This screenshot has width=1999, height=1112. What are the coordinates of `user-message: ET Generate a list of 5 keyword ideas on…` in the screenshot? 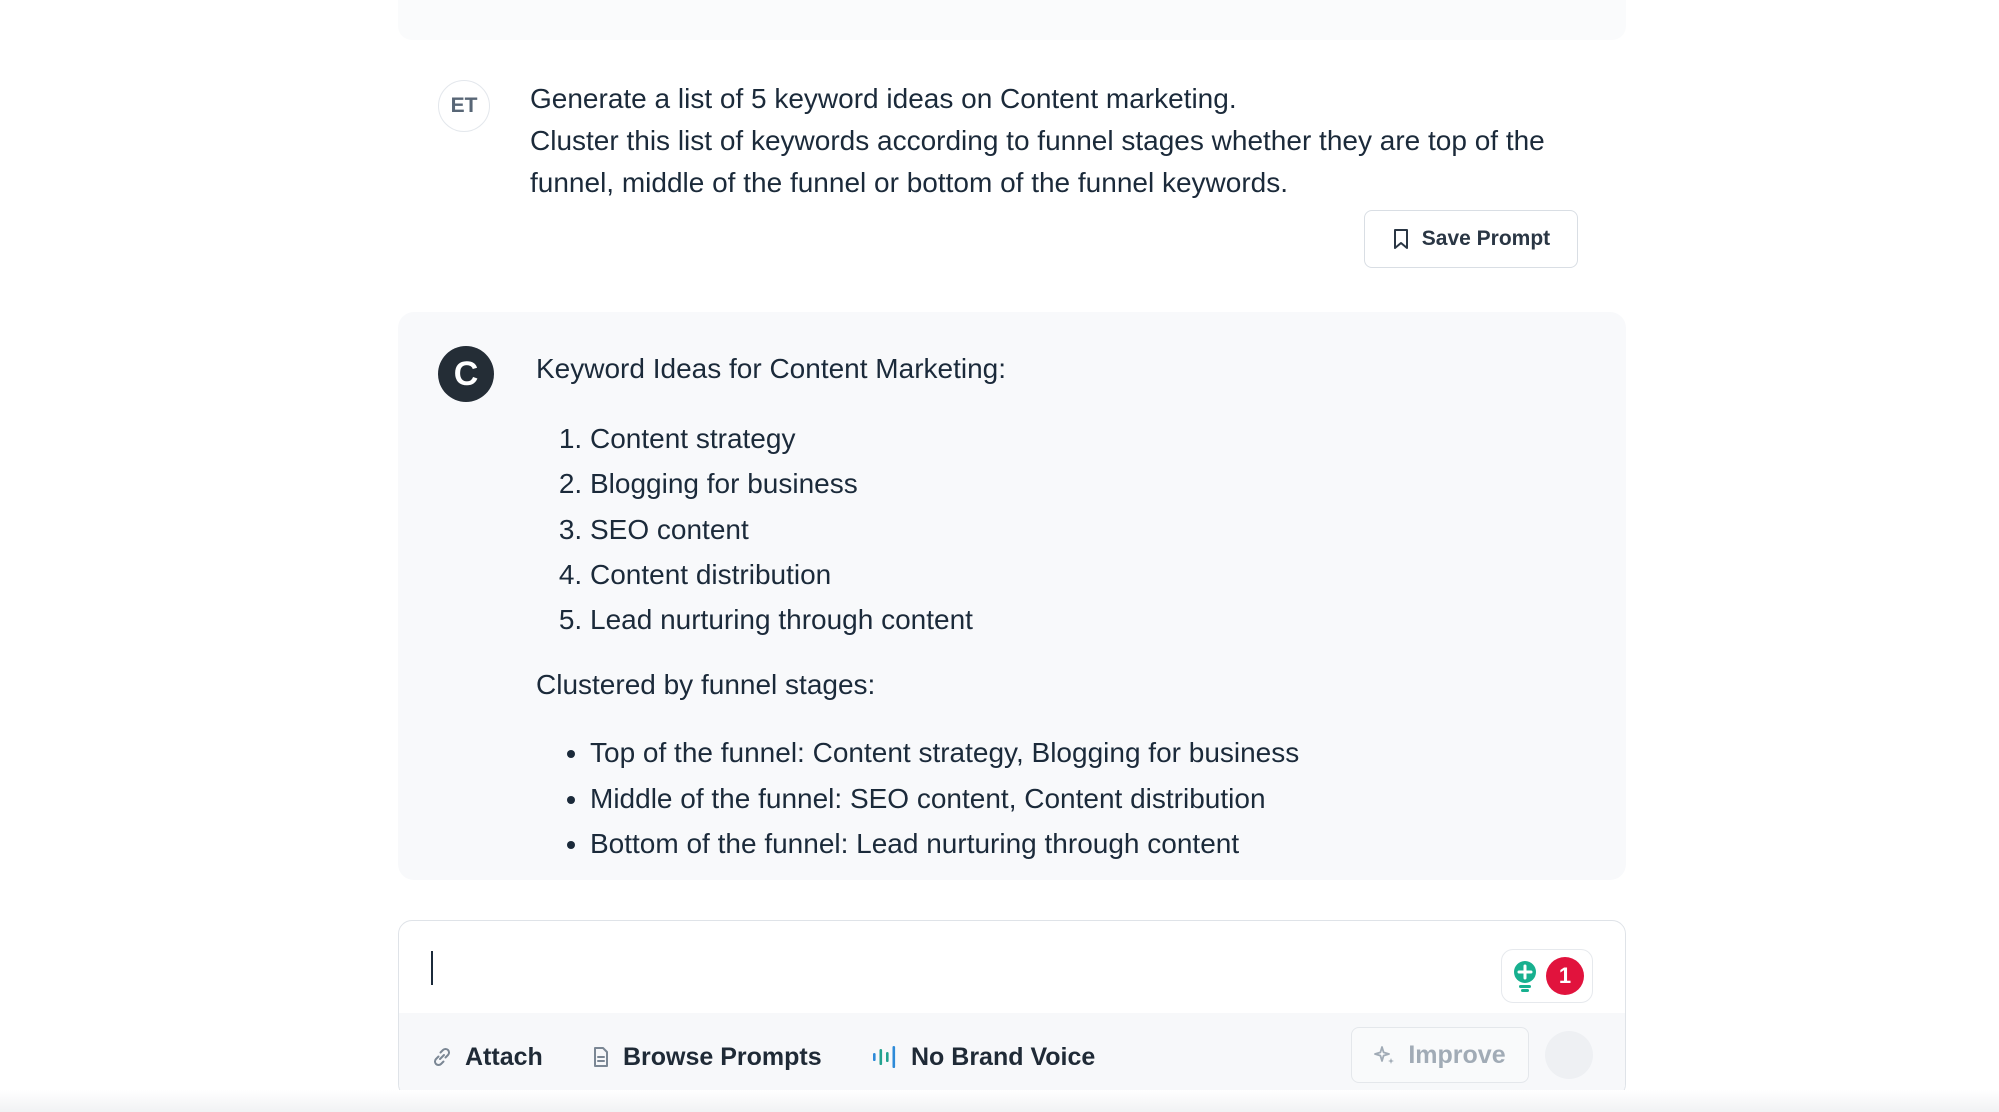 It's located at (1012, 176).